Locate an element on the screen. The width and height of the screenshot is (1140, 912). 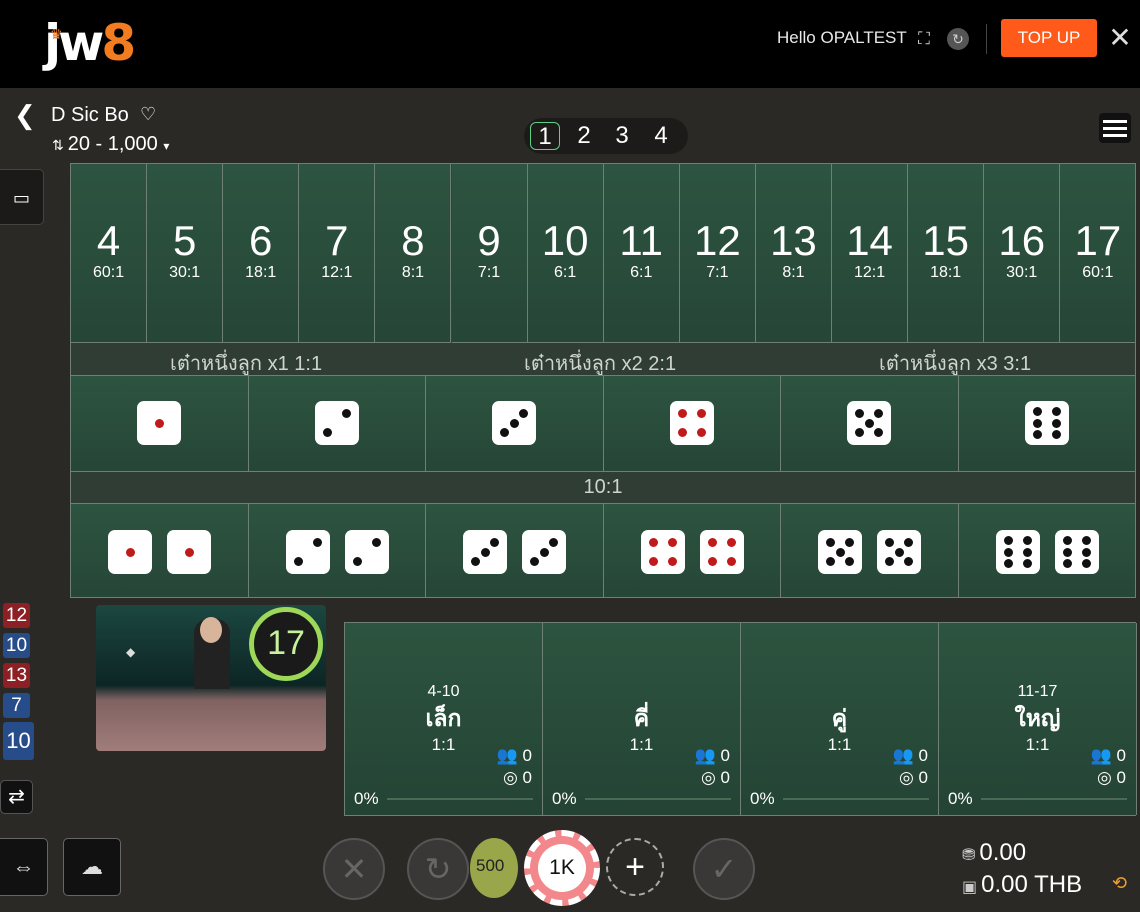
total-payout: 60:1 is located at coordinates (108, 272).